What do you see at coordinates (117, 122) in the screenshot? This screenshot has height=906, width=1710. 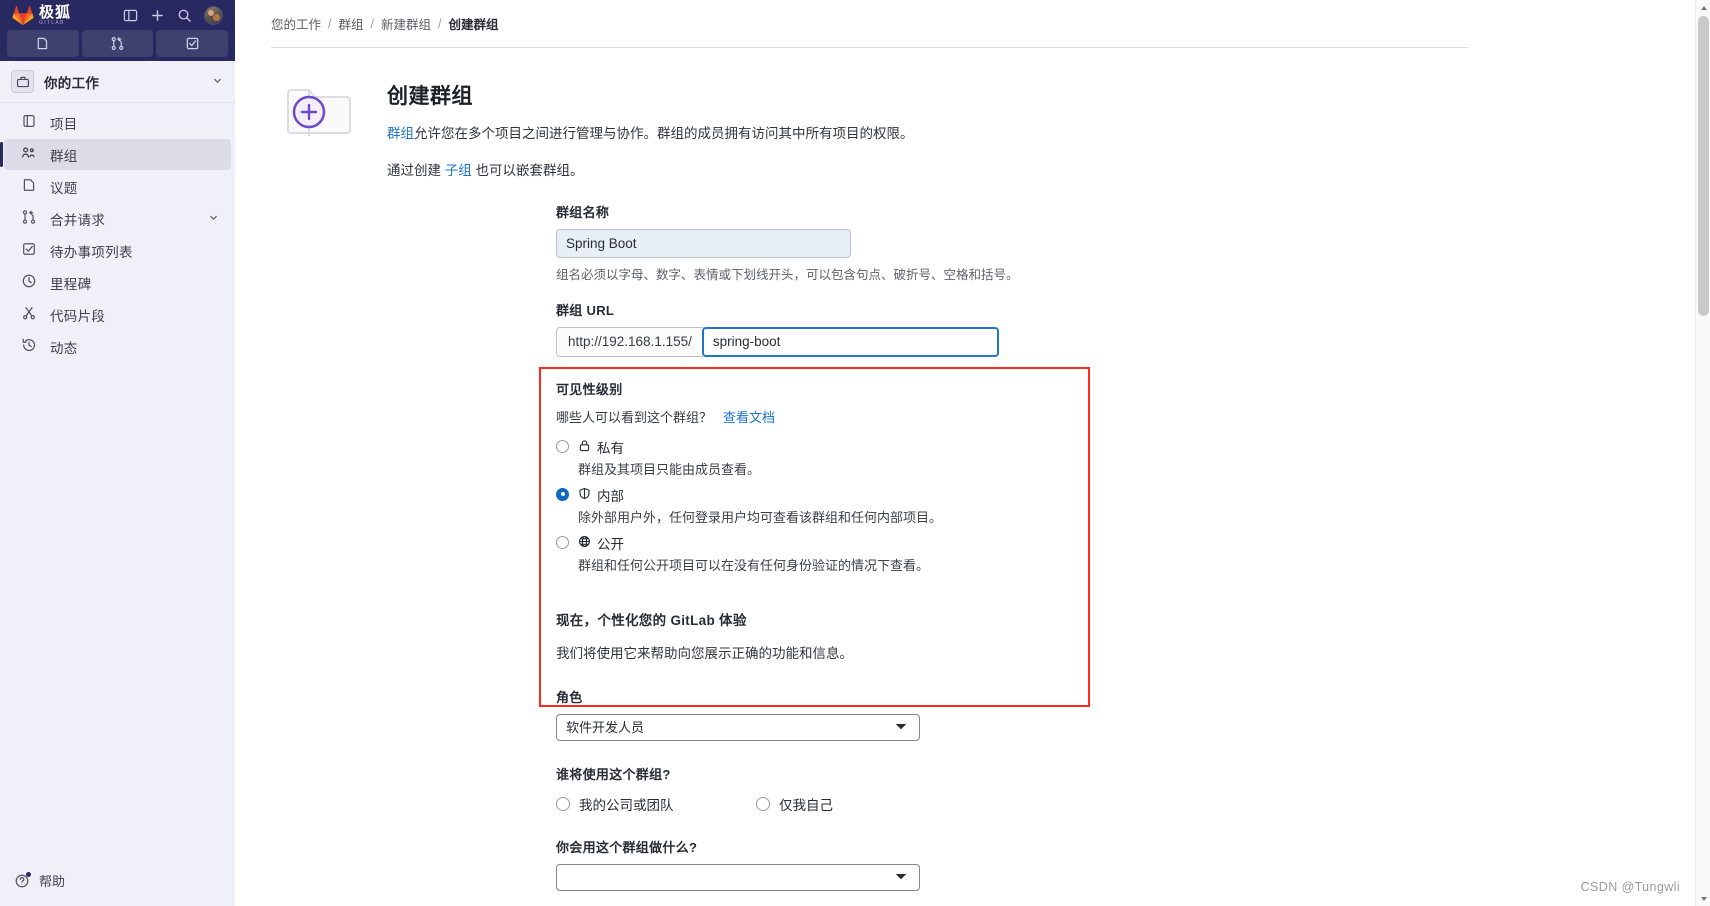 I see `sidebar-item-projects: 项目` at bounding box center [117, 122].